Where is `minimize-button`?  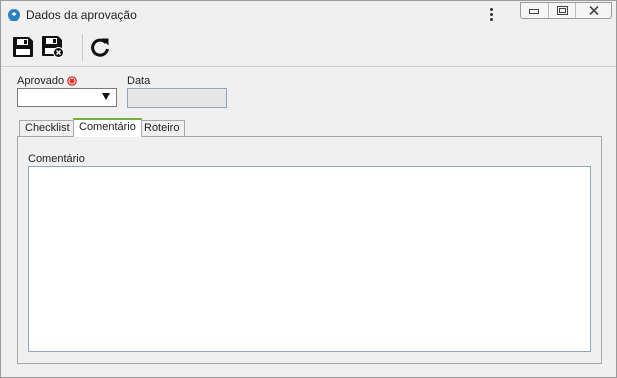
minimize-button is located at coordinates (535, 10).